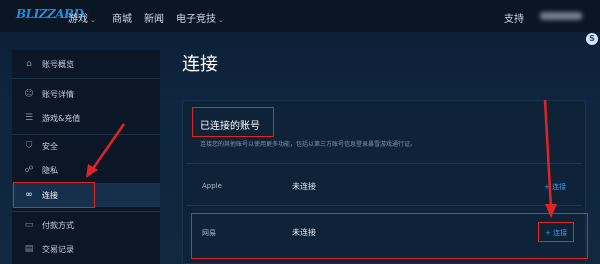  What do you see at coordinates (555, 187) in the screenshot?
I see `connect-apple-button: + 连接` at bounding box center [555, 187].